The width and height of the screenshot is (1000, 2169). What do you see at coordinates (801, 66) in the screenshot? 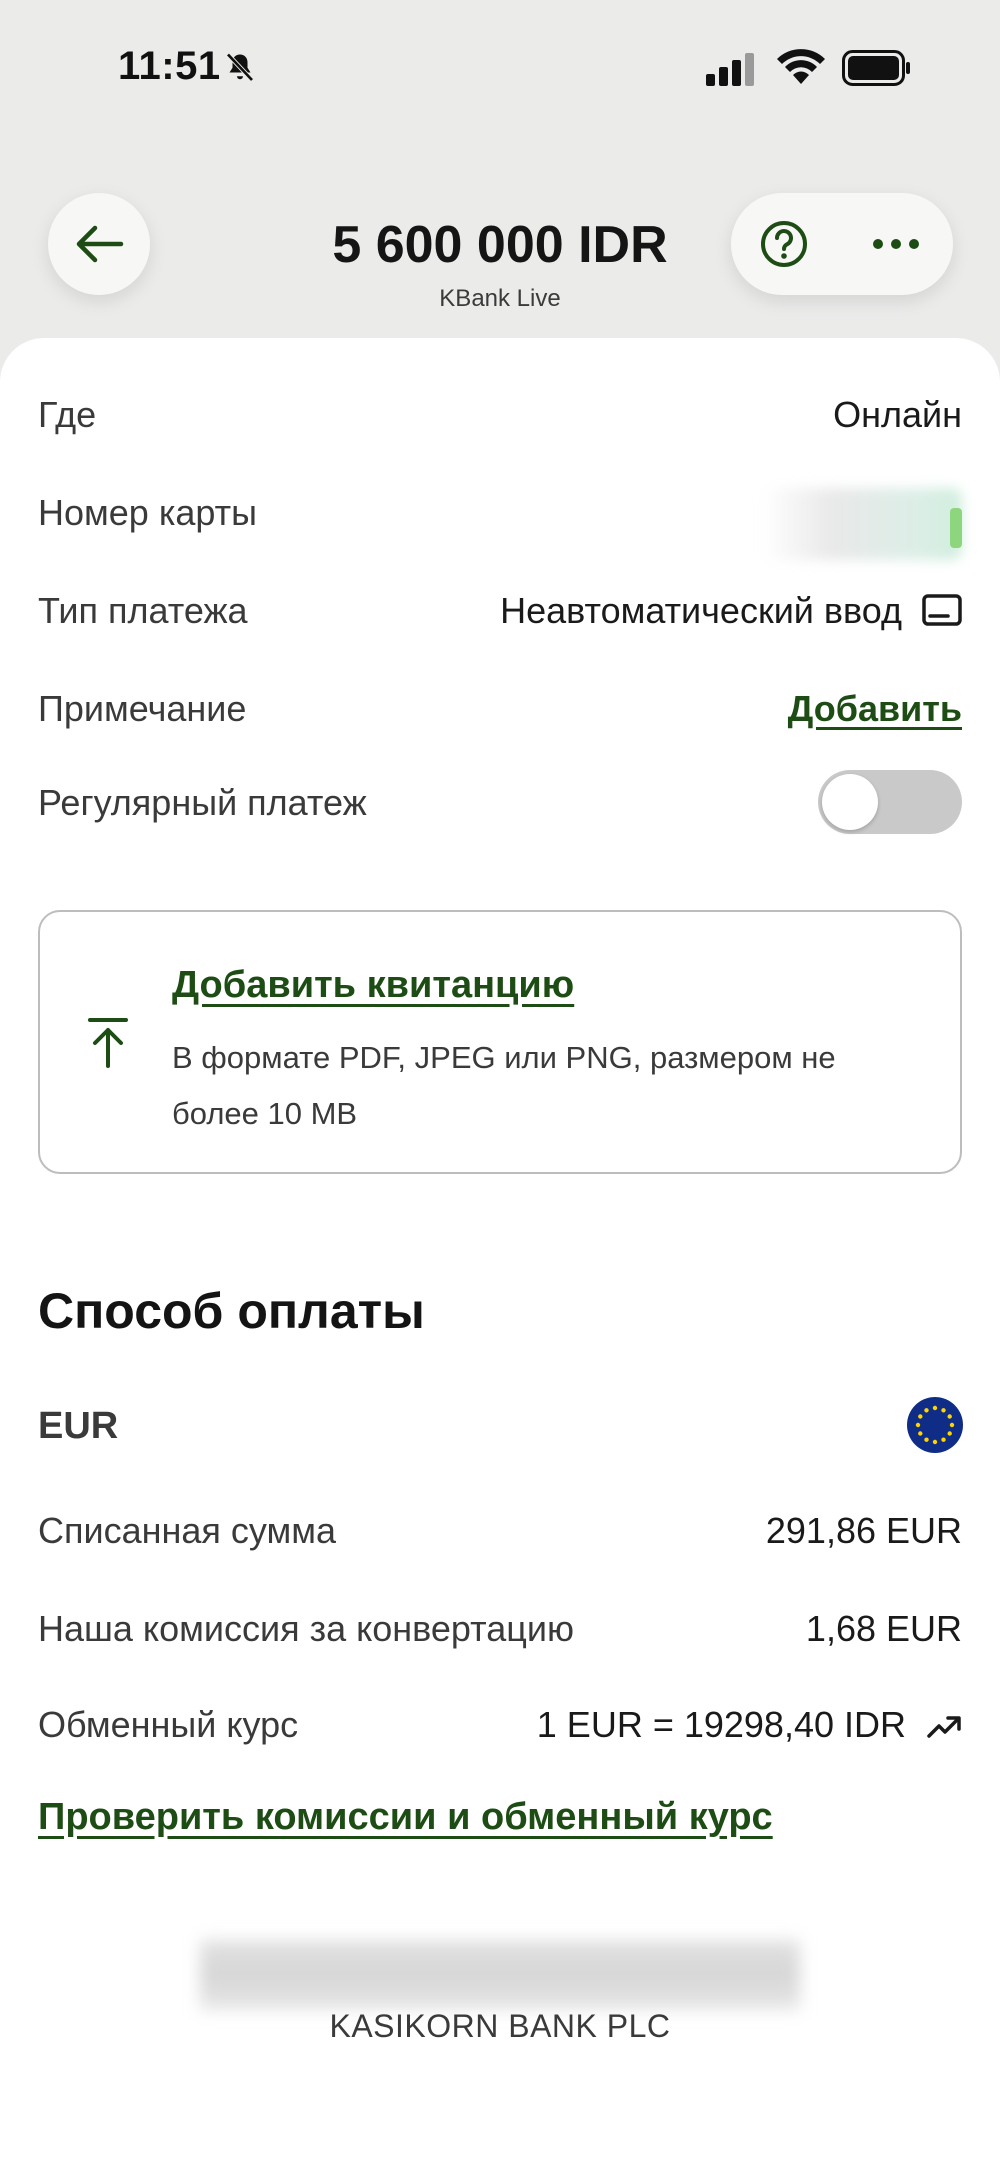
I see `wifi-icon` at bounding box center [801, 66].